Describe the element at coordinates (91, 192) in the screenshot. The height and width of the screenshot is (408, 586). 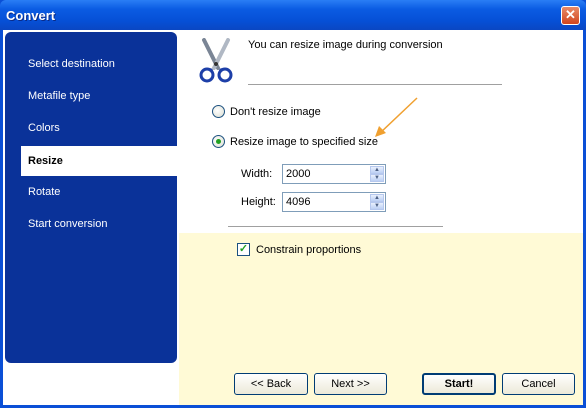
I see `sidebar-item-rotate: Rotate` at that location.